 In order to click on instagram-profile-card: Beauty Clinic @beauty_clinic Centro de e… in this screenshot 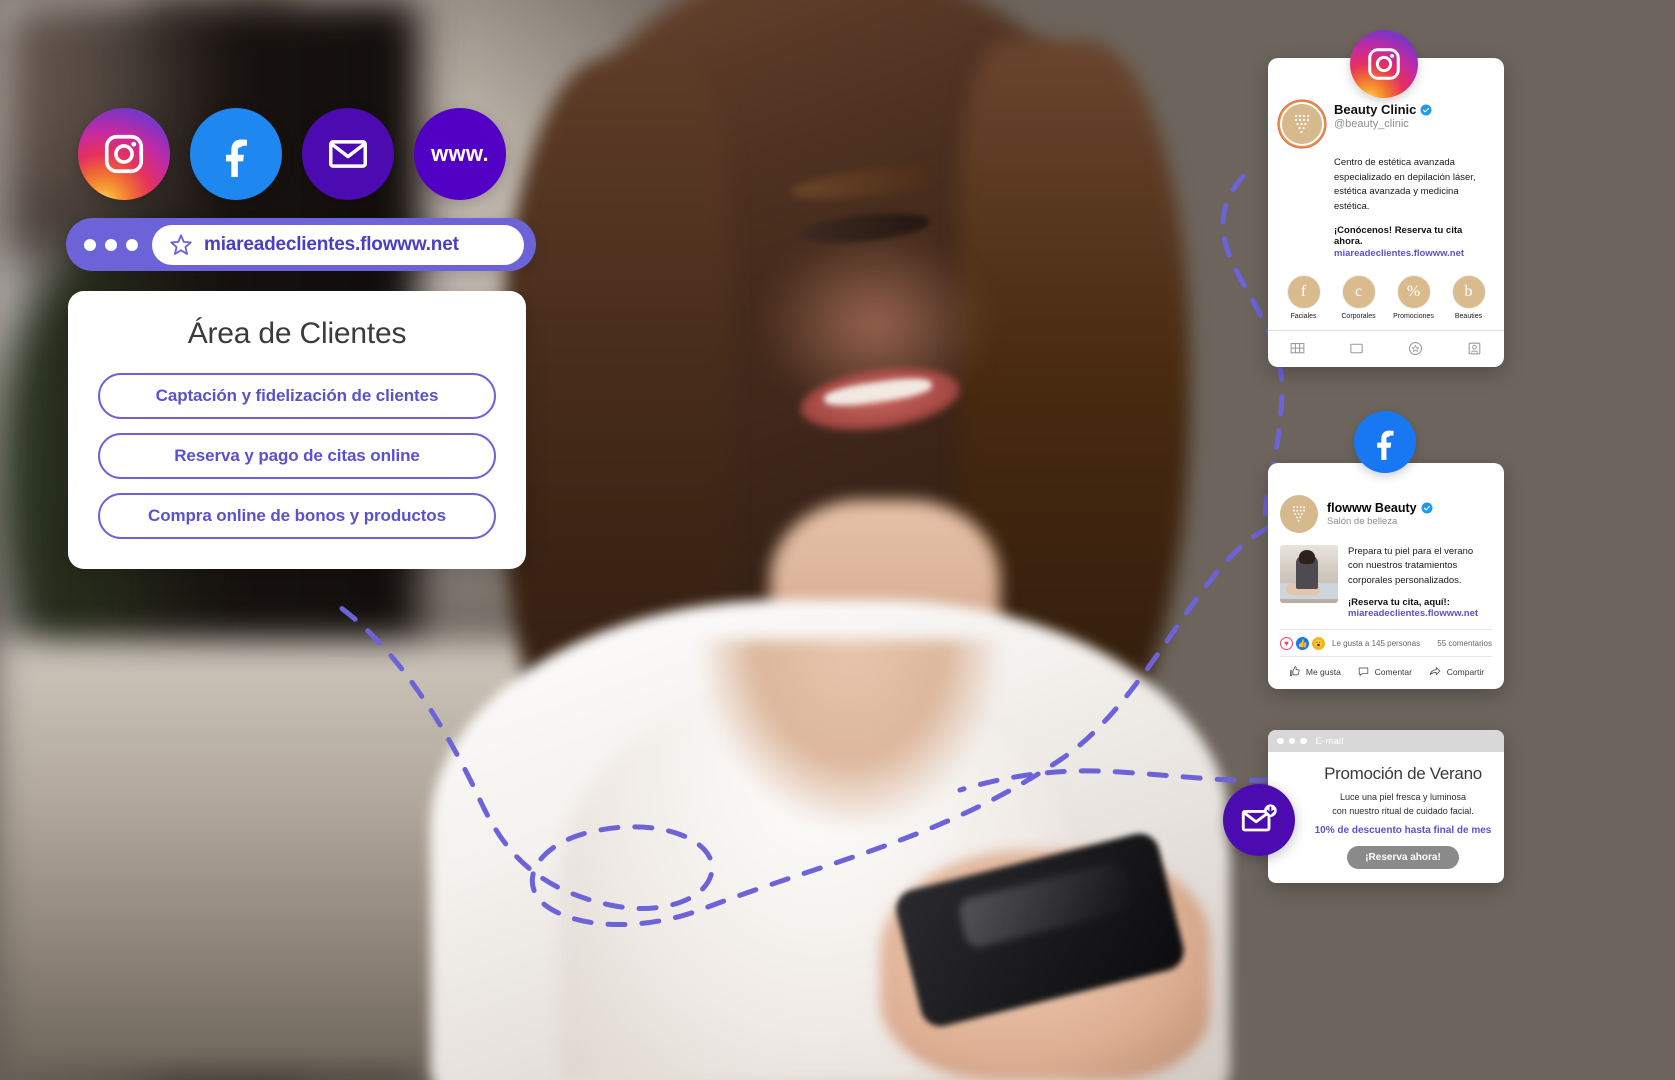, I will do `click(1386, 212)`.